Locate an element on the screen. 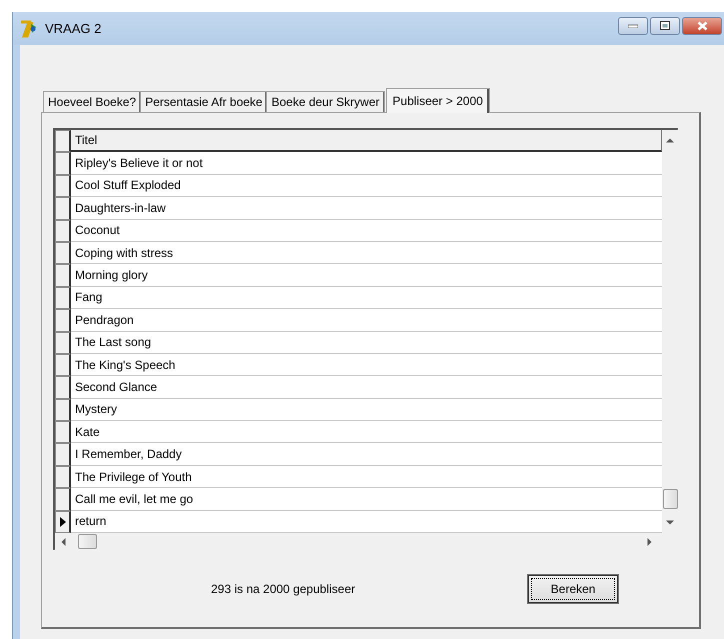 This screenshot has width=724, height=639. tab: Persentasie Afr boeke is located at coordinates (204, 101).